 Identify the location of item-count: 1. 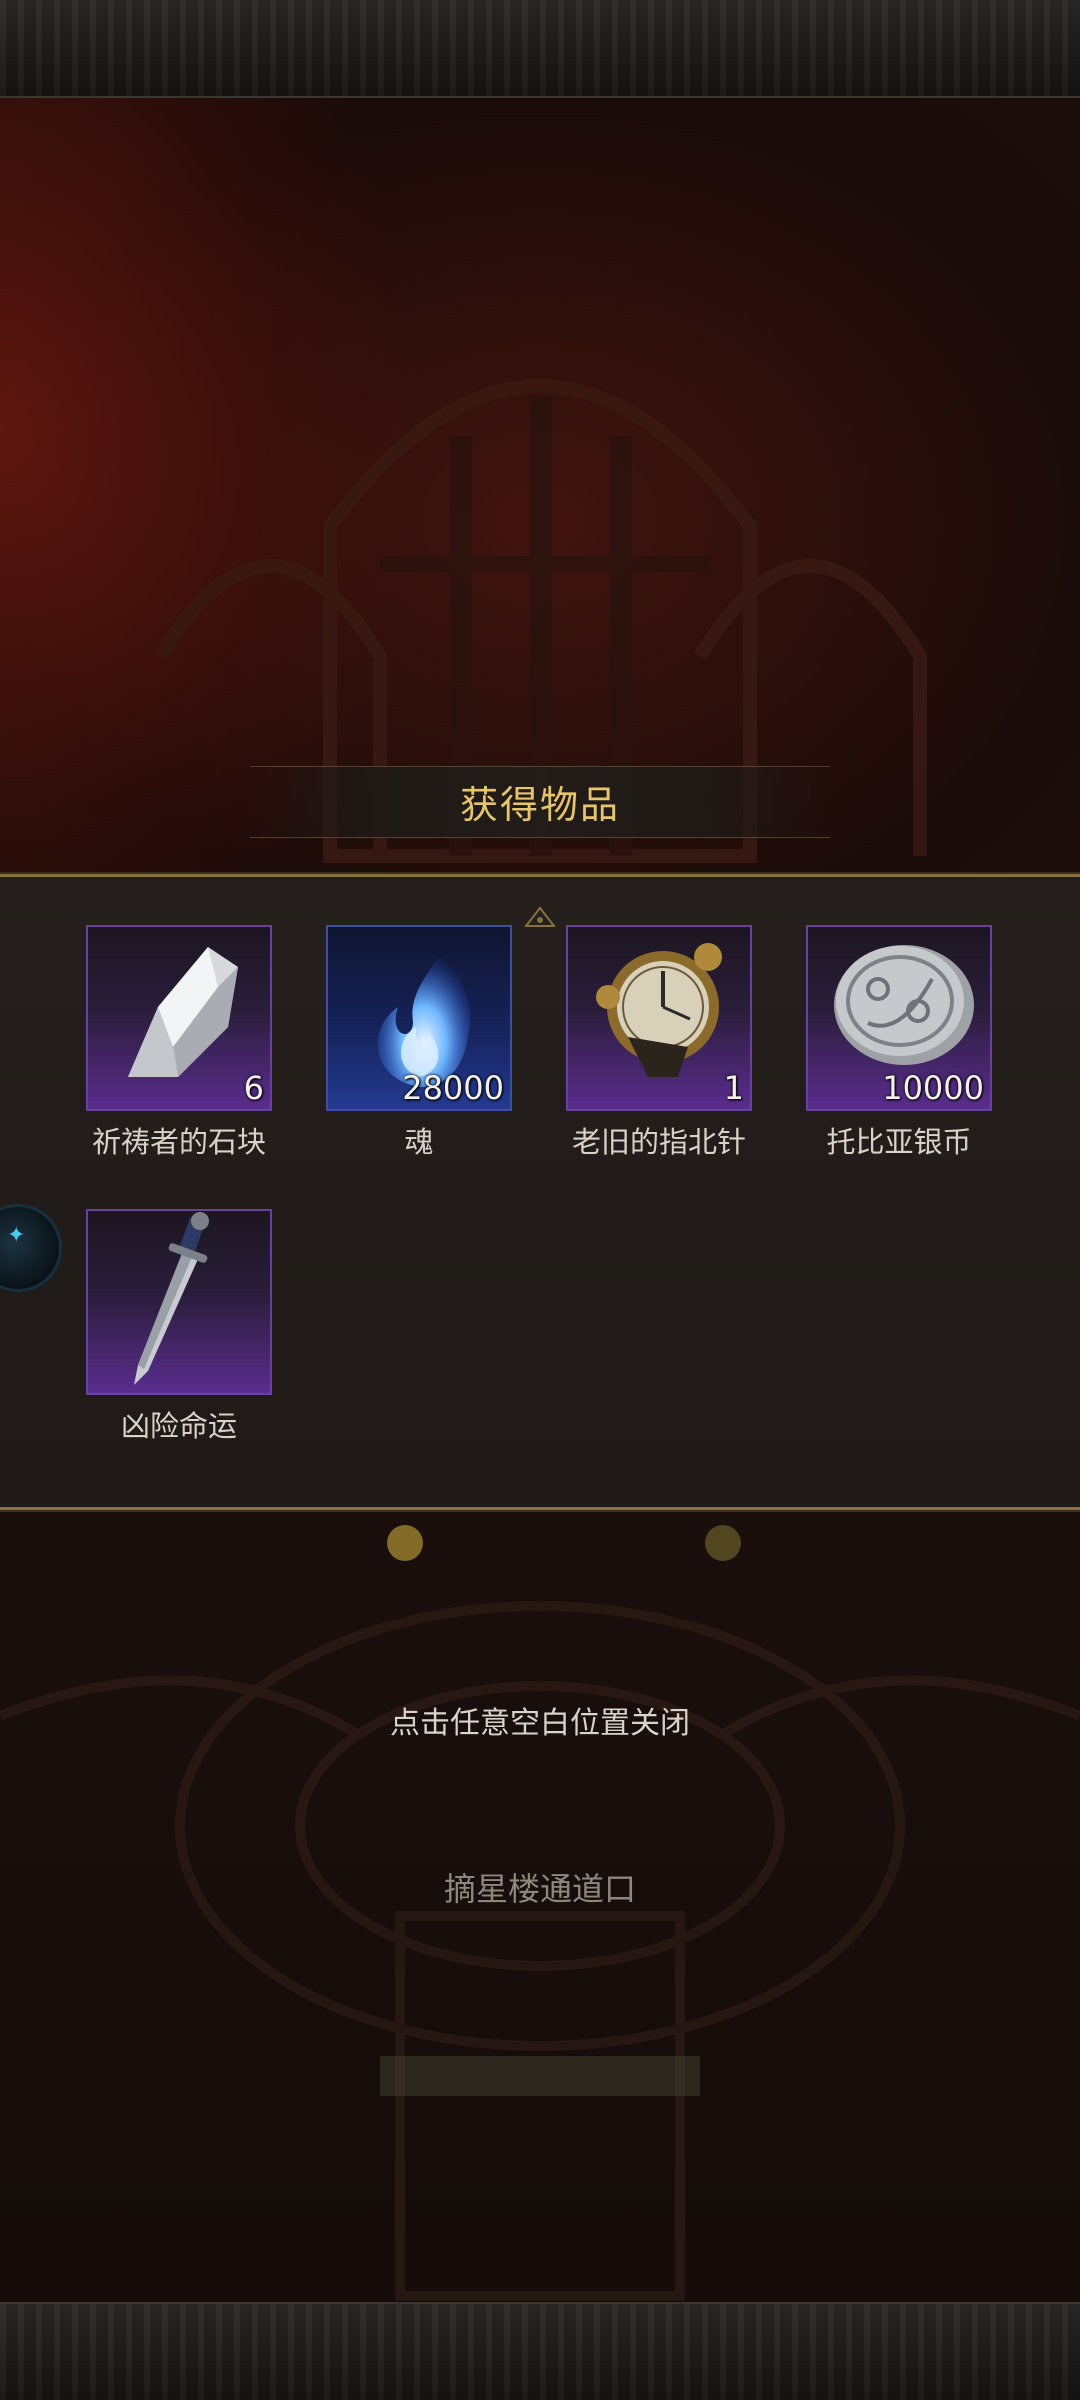
(733, 1088).